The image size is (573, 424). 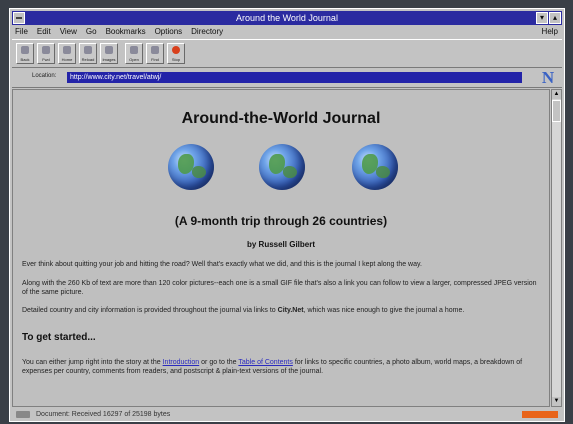 What do you see at coordinates (67, 50) in the screenshot?
I see `home-icon` at bounding box center [67, 50].